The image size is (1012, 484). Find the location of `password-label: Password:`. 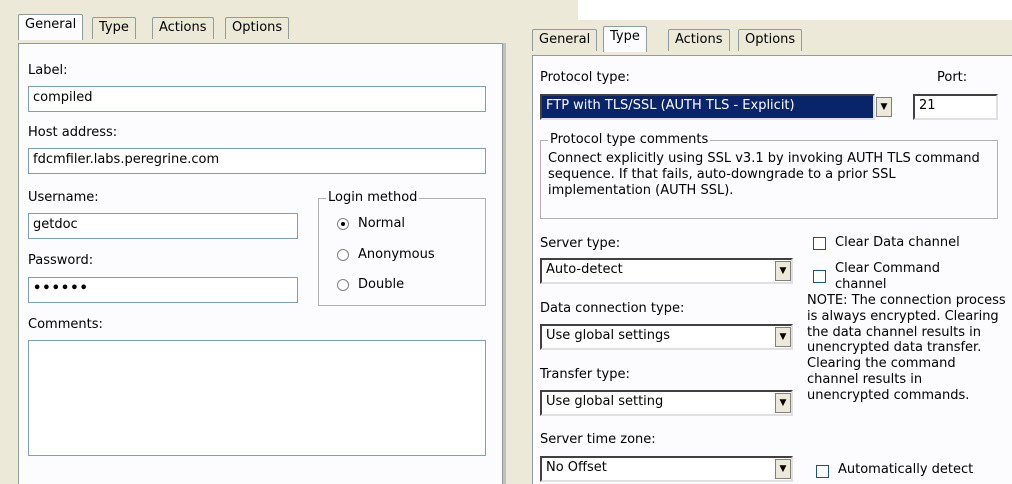

password-label: Password: is located at coordinates (61, 260).